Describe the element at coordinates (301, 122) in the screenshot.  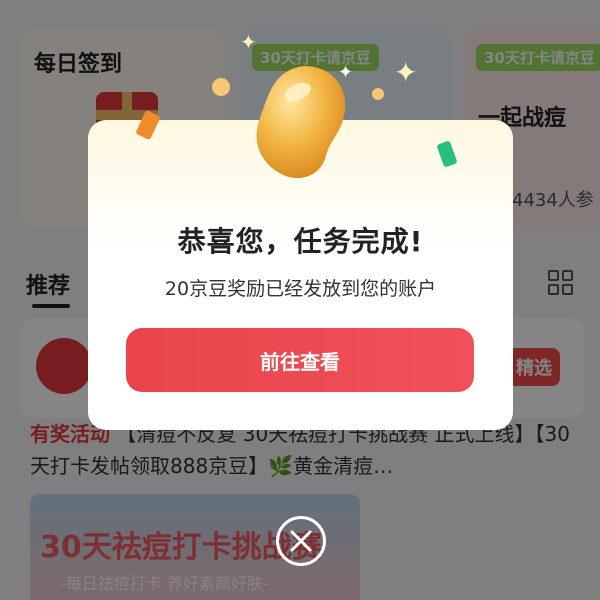
I see `jingdou-bean-icon` at that location.